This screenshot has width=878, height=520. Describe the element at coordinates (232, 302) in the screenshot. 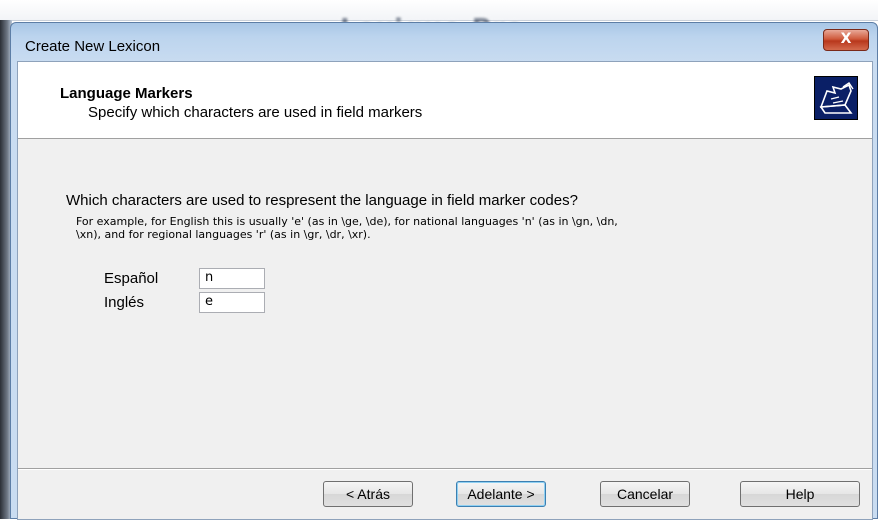

I see `marker-field-ingles: e` at that location.